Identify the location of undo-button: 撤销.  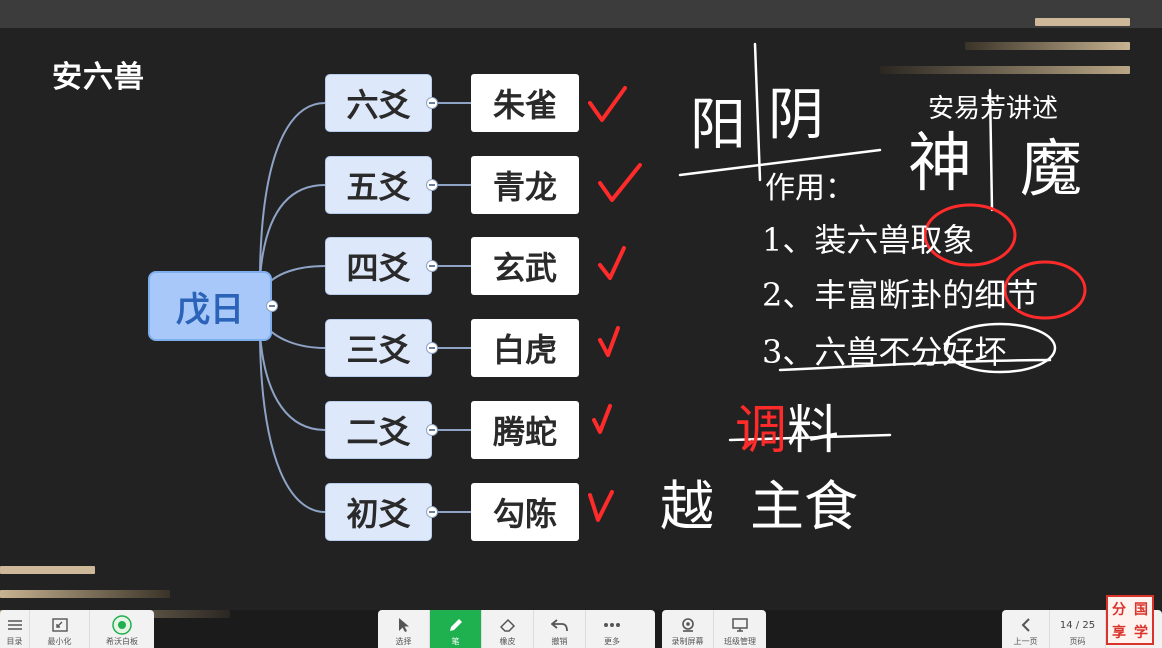
(560, 629).